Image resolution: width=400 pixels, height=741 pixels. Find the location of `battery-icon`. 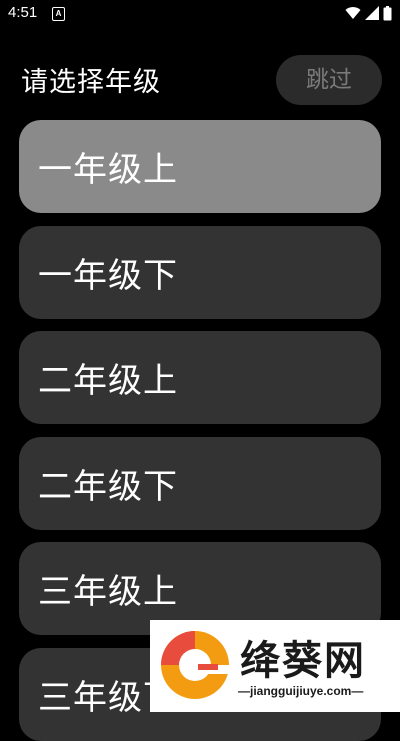

battery-icon is located at coordinates (387, 12).